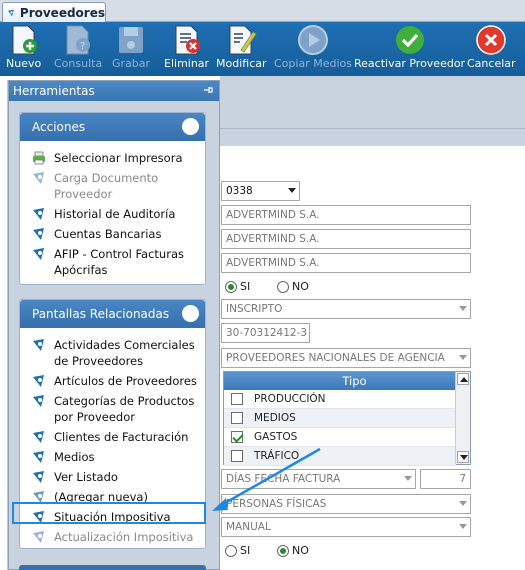  Describe the element at coordinates (346, 263) in the screenshot. I see `name-field-3: ADVERTMIND S.A.` at that location.